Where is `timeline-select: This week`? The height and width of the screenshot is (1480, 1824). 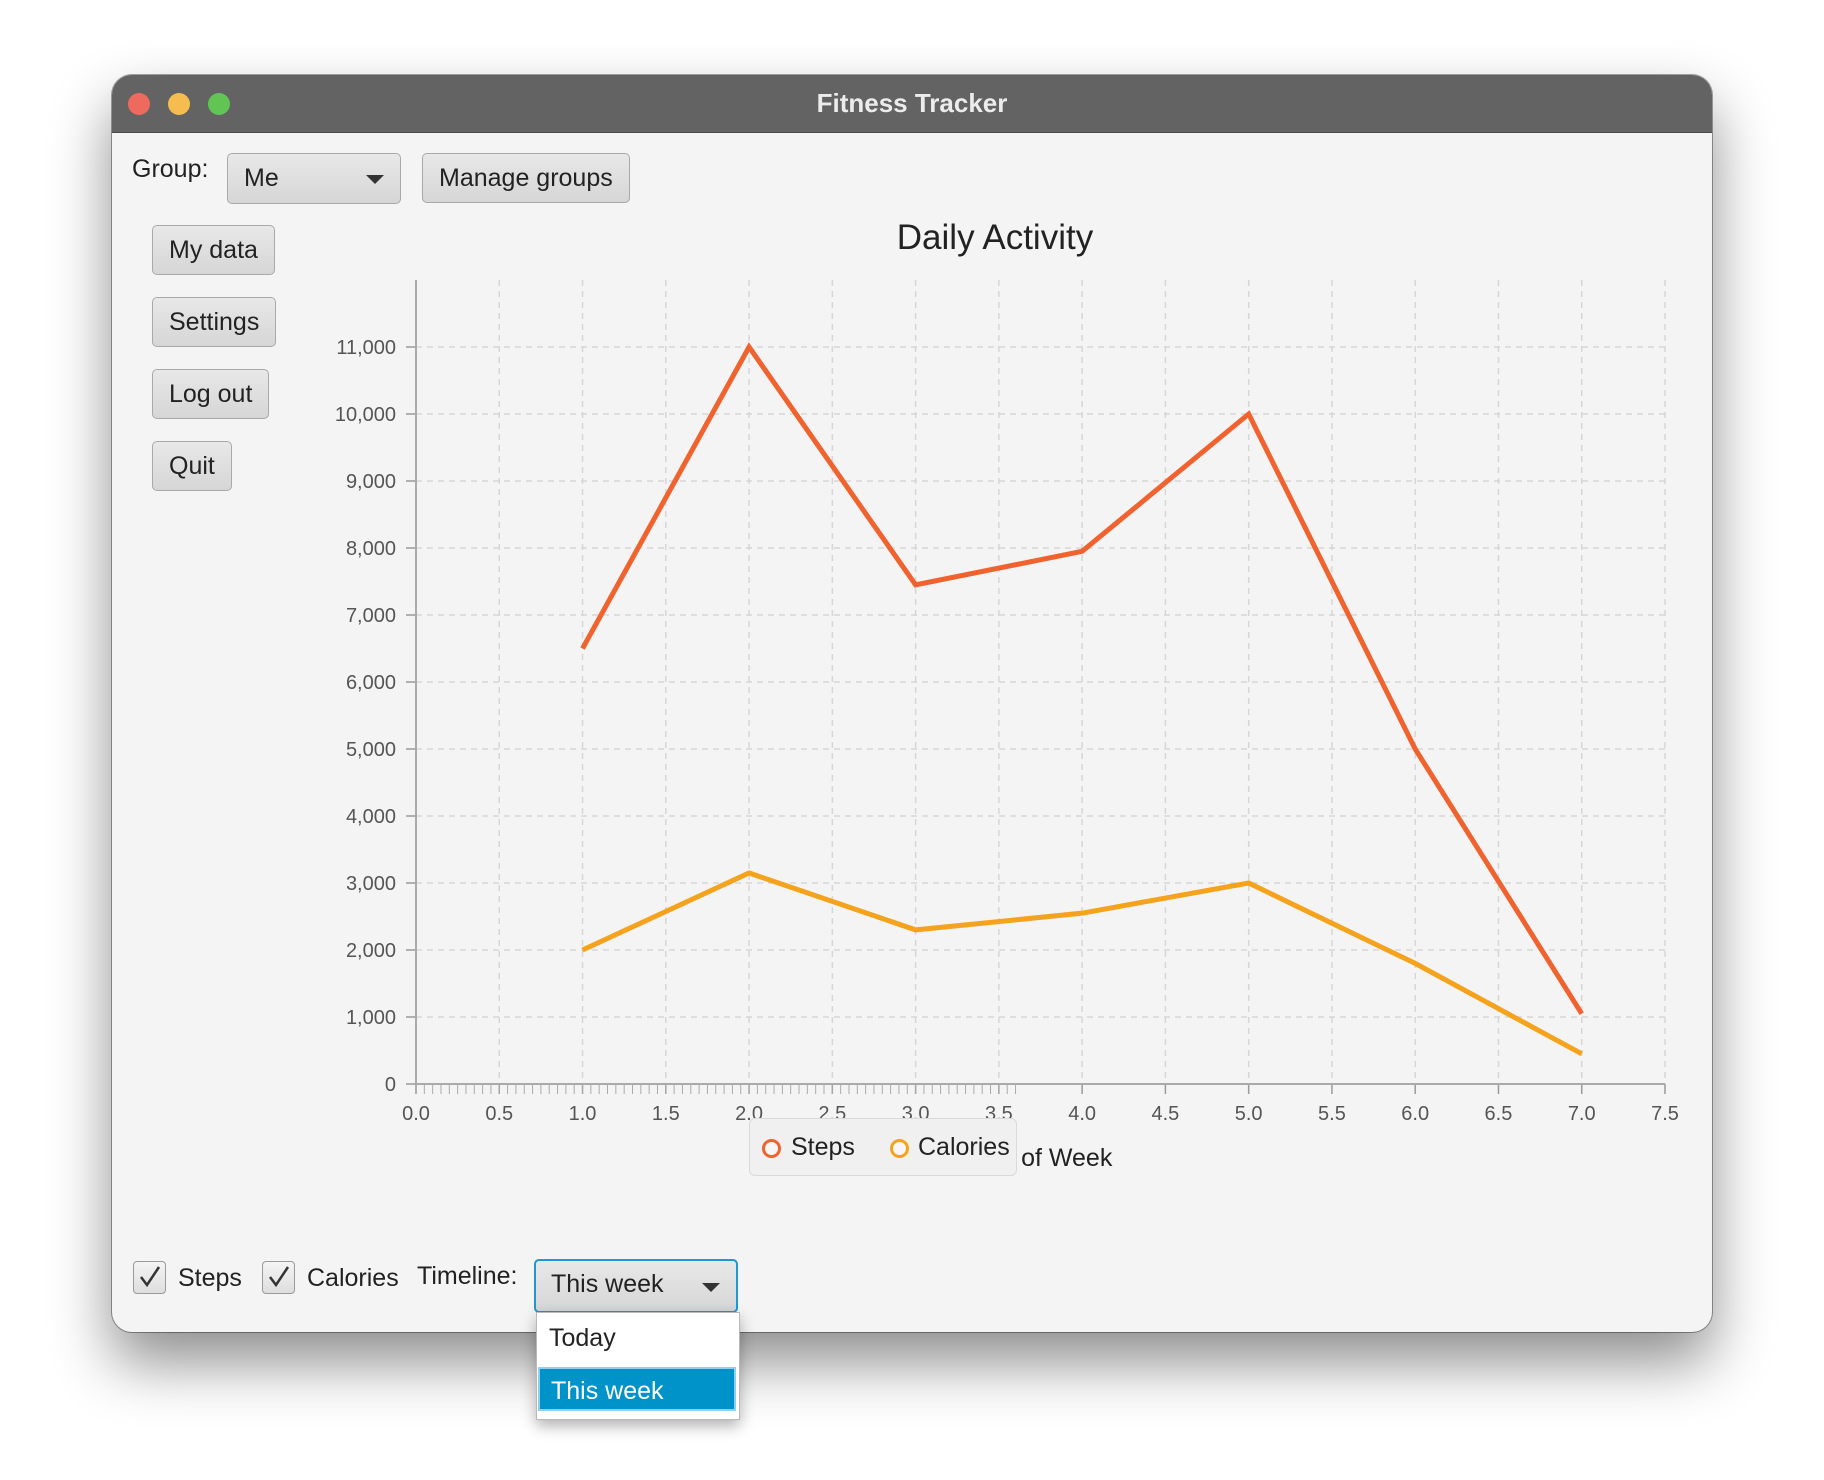 timeline-select: This week is located at coordinates (636, 1286).